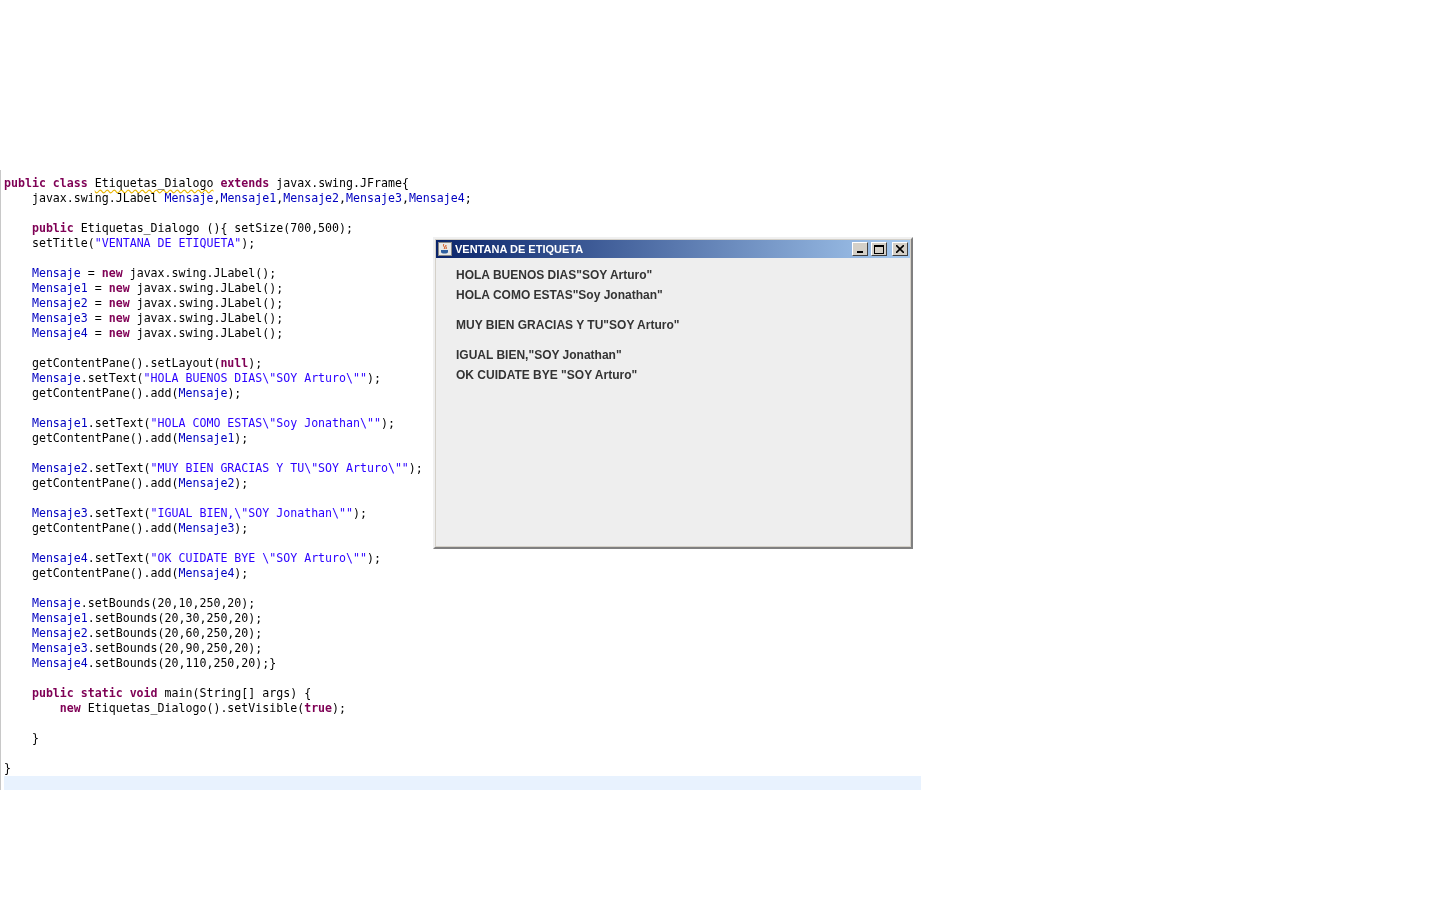  I want to click on cup-icon, so click(445, 249).